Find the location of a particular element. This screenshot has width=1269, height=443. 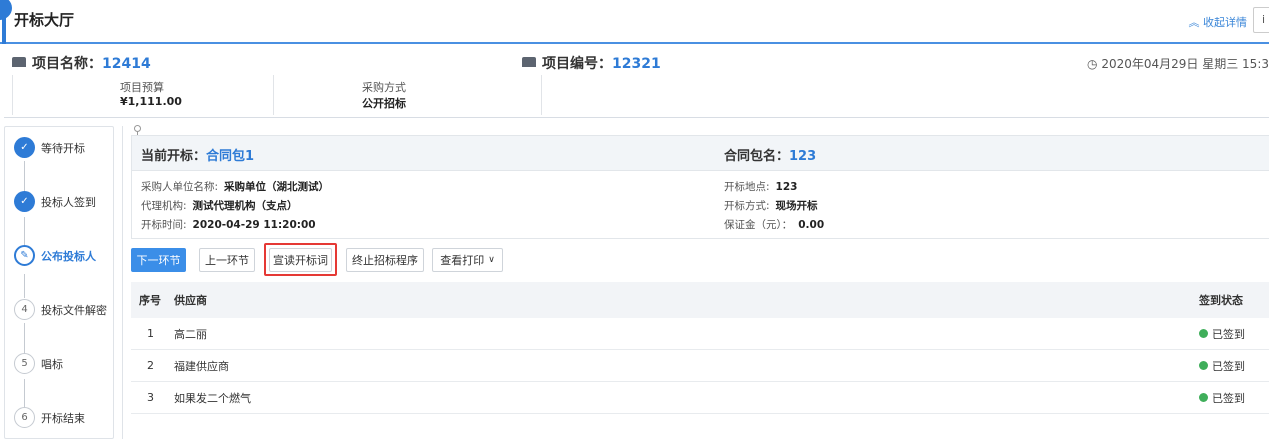

method-cell: 采购方式 公开招标 is located at coordinates (408, 95).